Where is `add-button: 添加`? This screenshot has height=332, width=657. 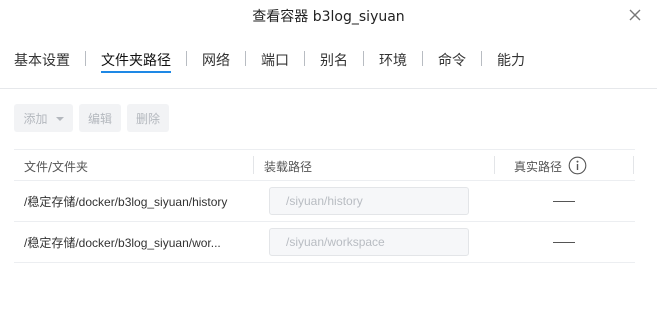
add-button: 添加 is located at coordinates (43, 118).